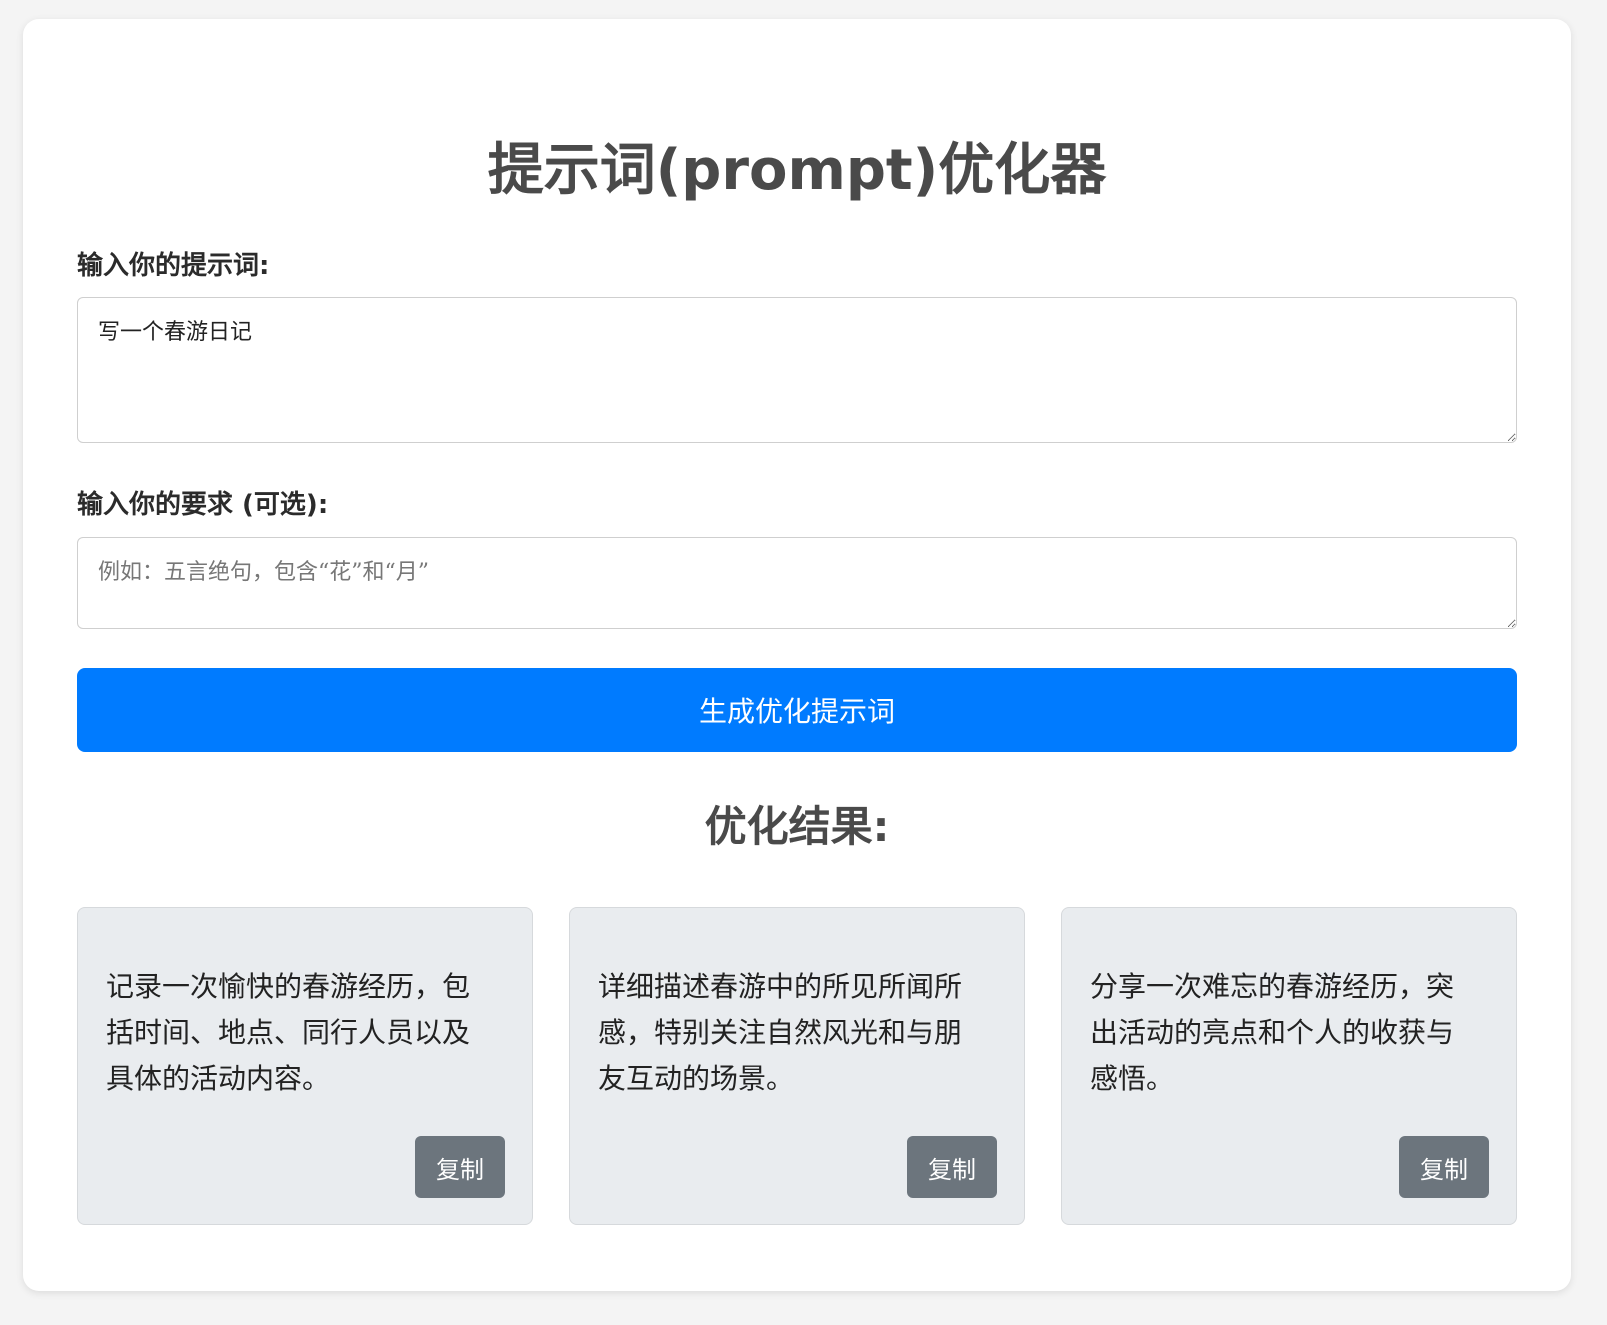 This screenshot has width=1607, height=1325. I want to click on result-card-3: 分享一次难忘的春游经历，突出活动的亮点和个人的收获与感悟。 复制, so click(1289, 1066).